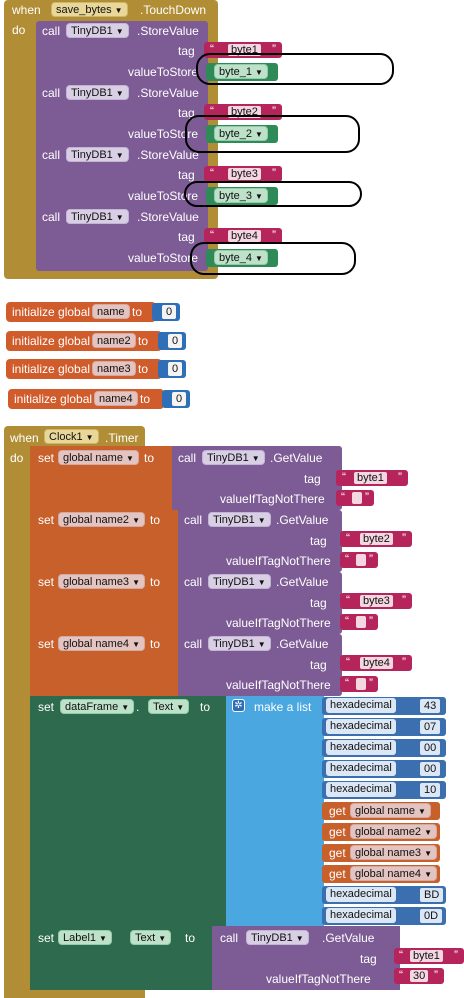 The width and height of the screenshot is (464, 998). I want to click on hexadecimal-value: 0D, so click(431, 916).